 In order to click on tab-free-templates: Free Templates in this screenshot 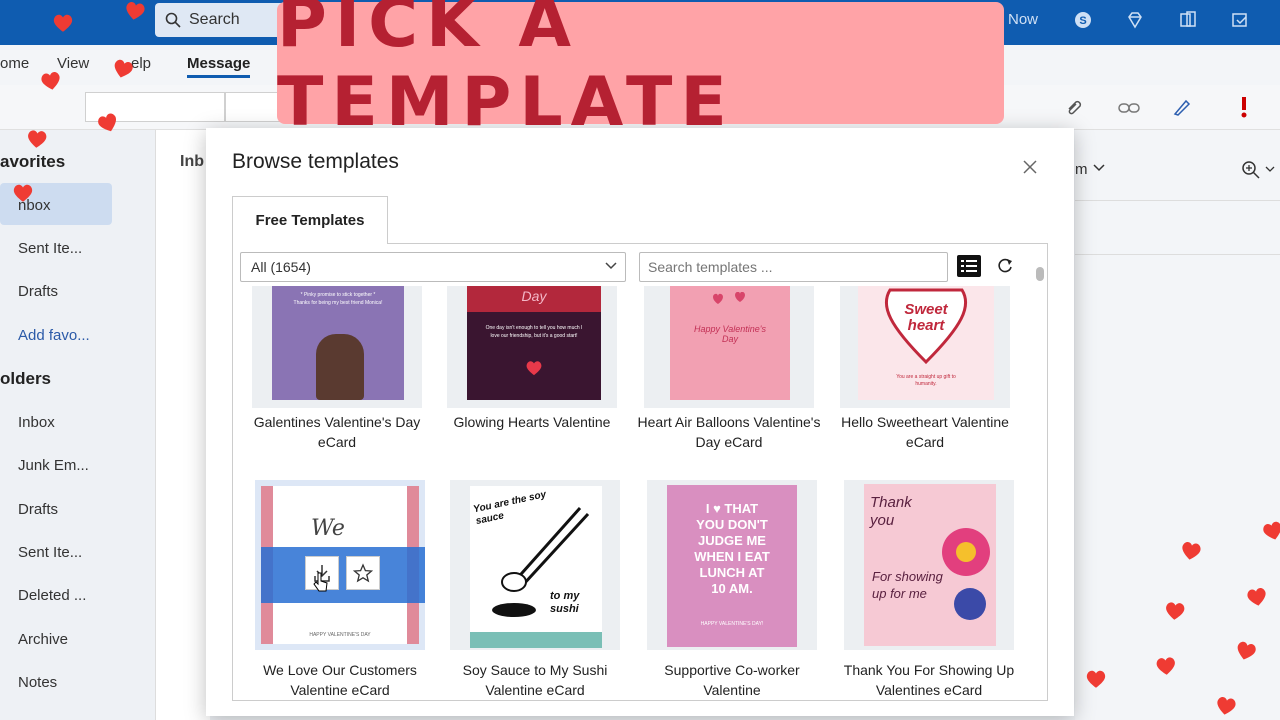, I will do `click(310, 220)`.